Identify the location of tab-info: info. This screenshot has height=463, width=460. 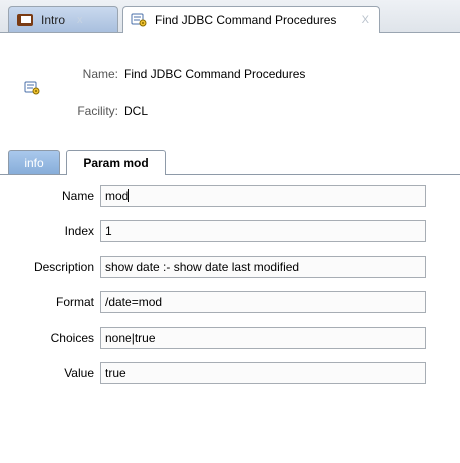
(34, 162).